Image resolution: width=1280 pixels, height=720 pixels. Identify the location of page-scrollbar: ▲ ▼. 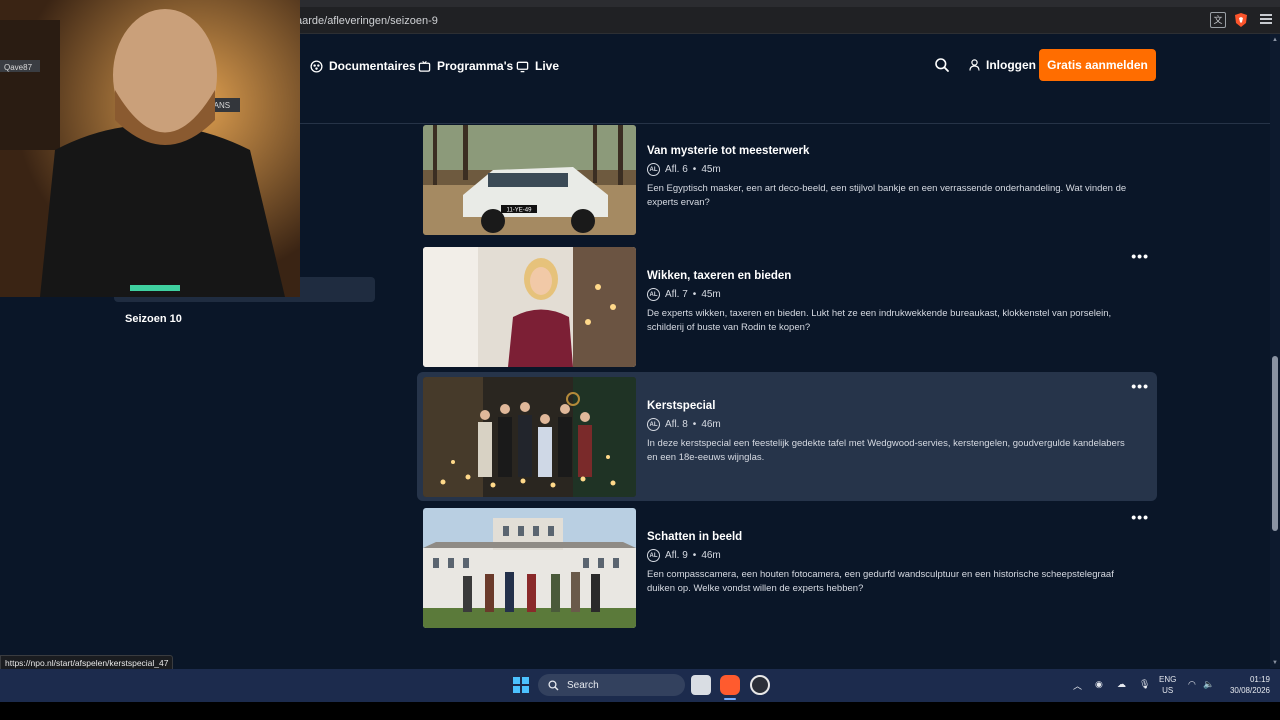
(1275, 351).